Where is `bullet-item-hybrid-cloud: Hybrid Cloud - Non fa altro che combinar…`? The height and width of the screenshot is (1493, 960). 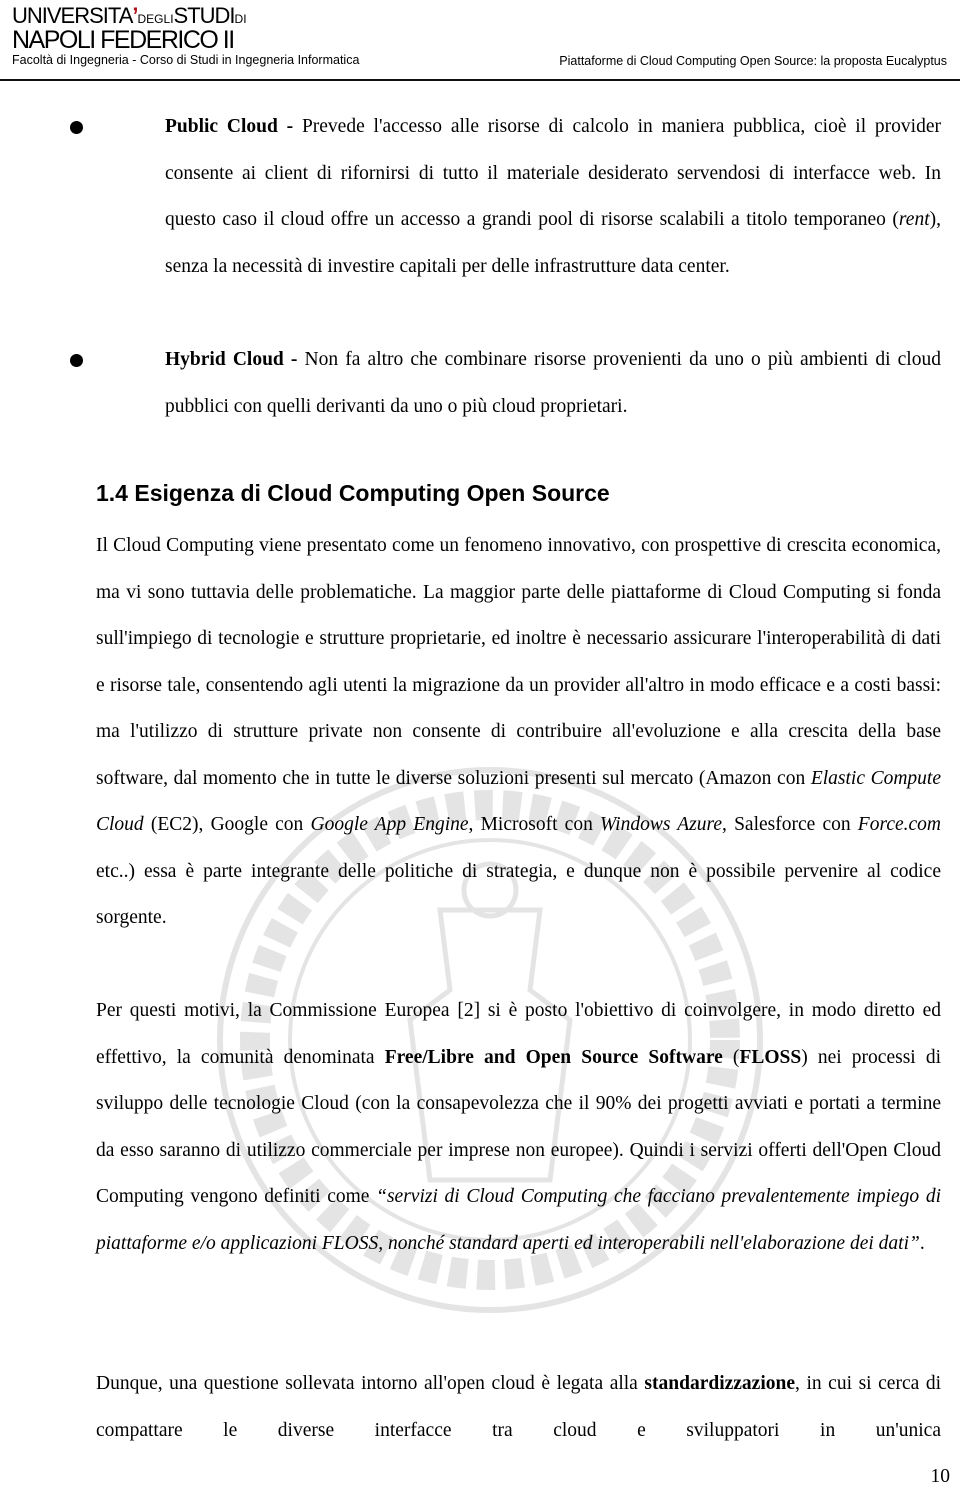
bullet-item-hybrid-cloud: Hybrid Cloud - Non fa altro che combinar… is located at coordinates (553, 383).